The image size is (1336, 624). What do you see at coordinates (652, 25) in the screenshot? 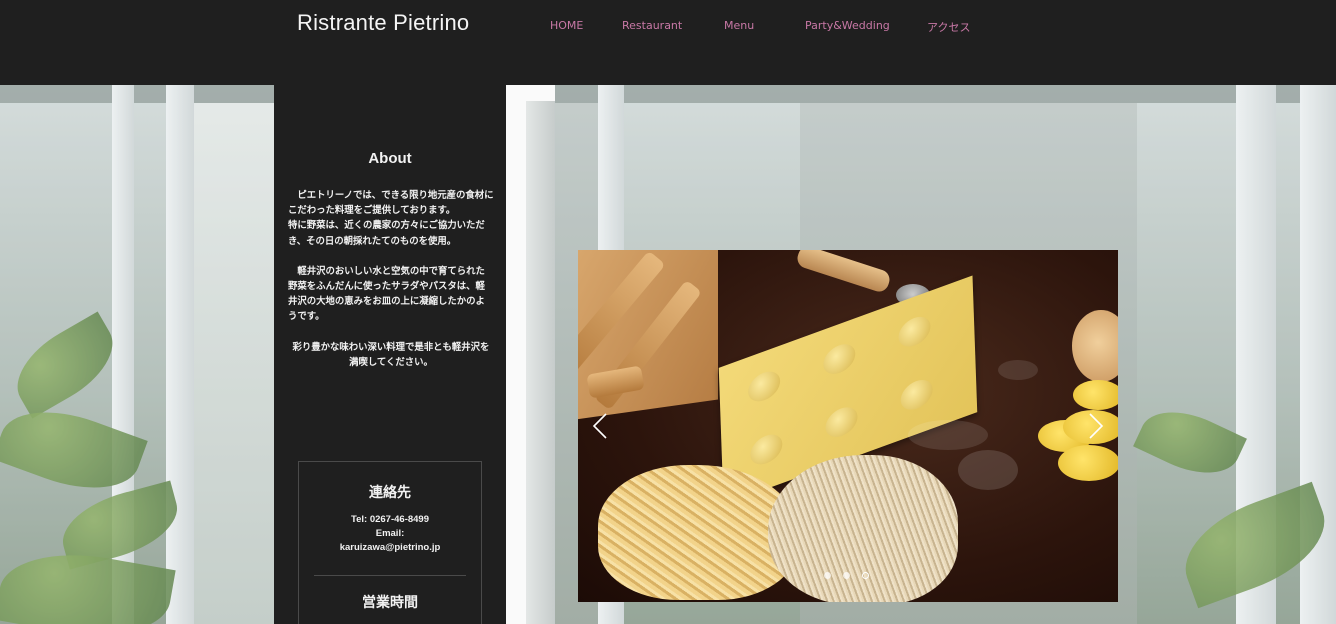
I see `nav-item-restaurant: Restaurant` at bounding box center [652, 25].